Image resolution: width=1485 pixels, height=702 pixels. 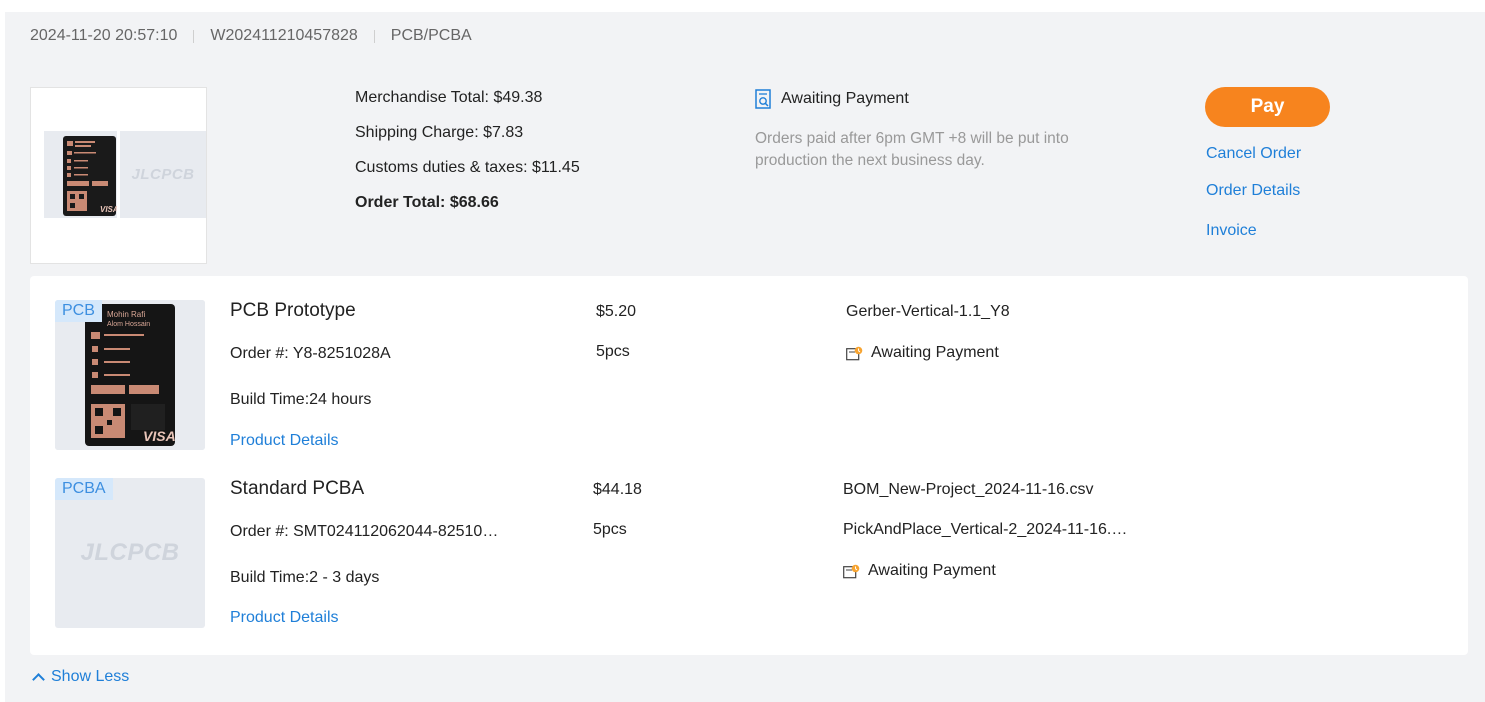 I want to click on status-label: Awaiting Payment, so click(x=845, y=98).